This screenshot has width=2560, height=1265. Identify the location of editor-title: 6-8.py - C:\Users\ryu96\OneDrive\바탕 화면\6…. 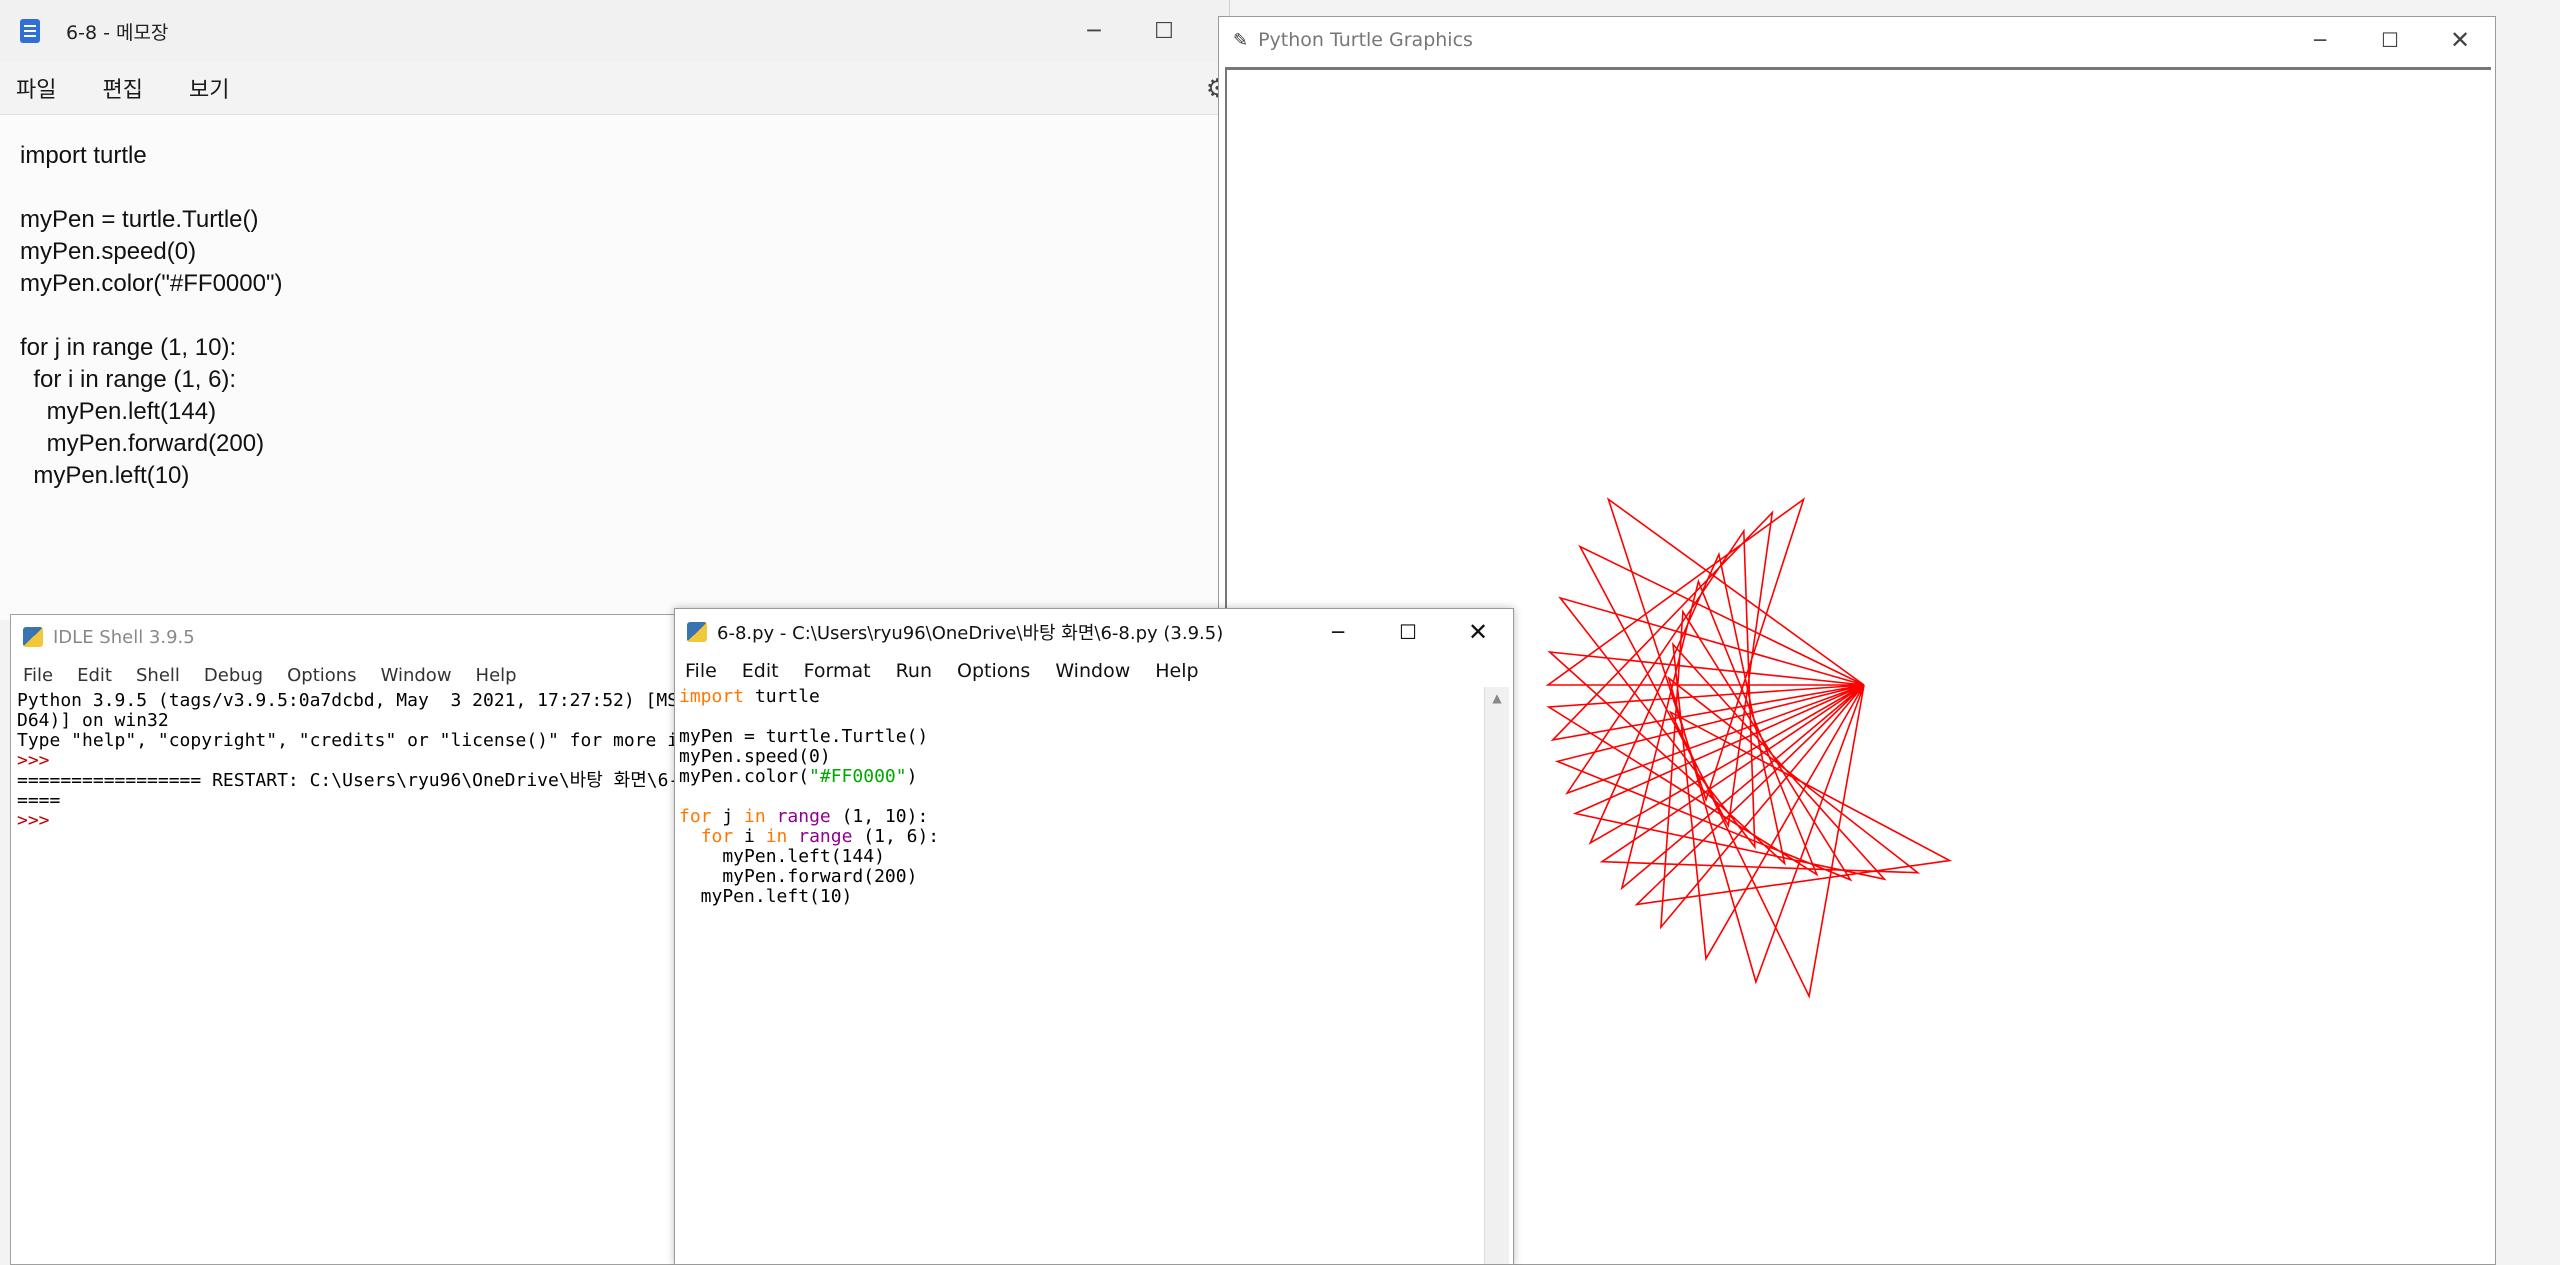
(970, 633).